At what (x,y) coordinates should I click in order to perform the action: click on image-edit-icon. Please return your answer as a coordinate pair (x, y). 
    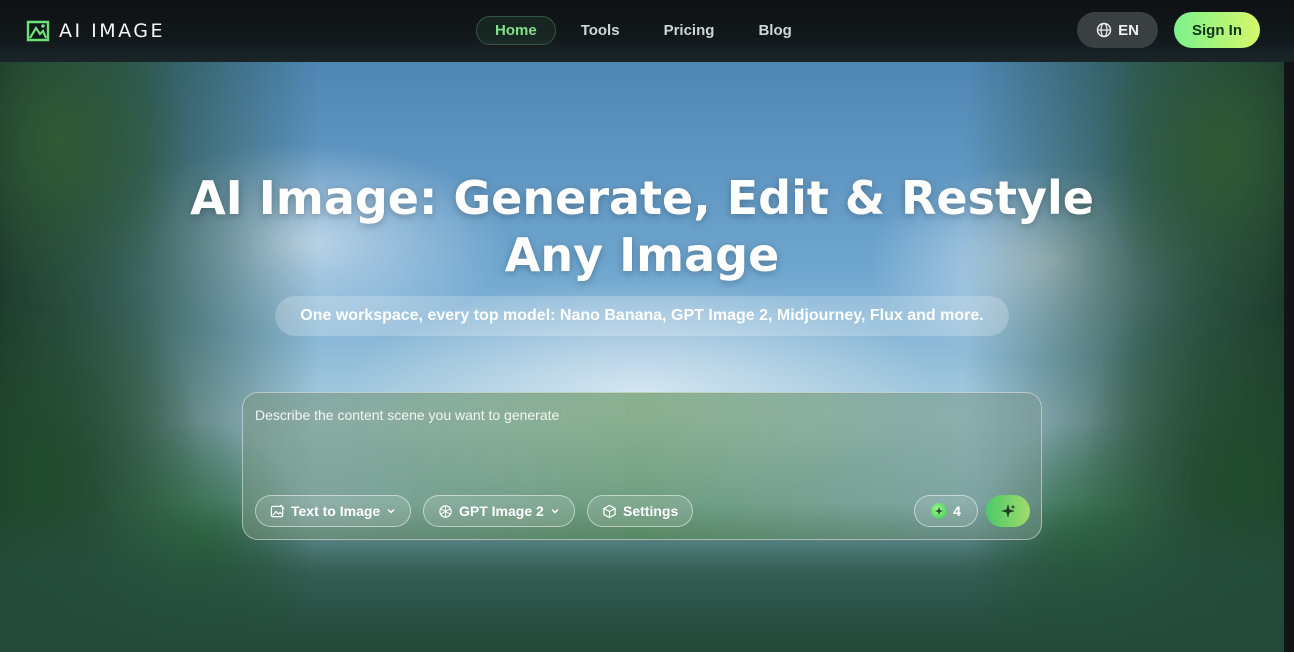
    Looking at the image, I should click on (277, 510).